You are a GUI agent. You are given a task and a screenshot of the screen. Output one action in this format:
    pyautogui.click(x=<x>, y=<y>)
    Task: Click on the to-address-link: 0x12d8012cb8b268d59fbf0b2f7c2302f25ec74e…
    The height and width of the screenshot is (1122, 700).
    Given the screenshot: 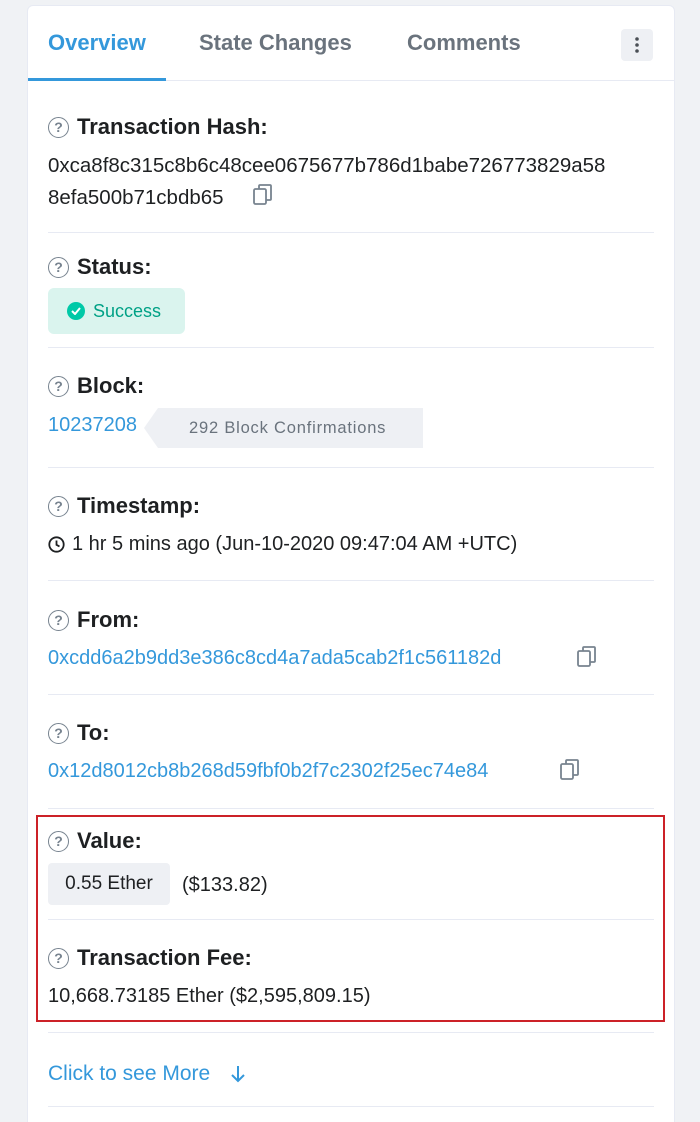 What is the action you would take?
    pyautogui.click(x=268, y=771)
    